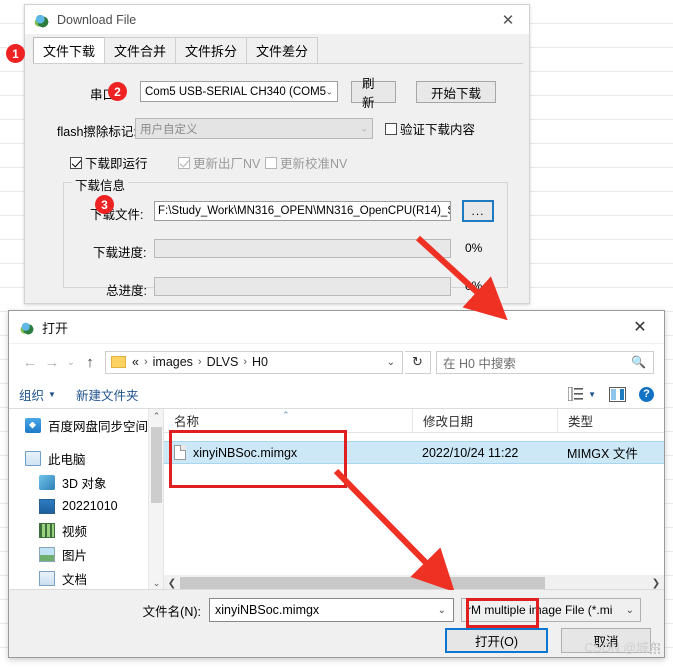  Describe the element at coordinates (69, 50) in the screenshot. I see `tab-file-download: 文件下载` at that location.